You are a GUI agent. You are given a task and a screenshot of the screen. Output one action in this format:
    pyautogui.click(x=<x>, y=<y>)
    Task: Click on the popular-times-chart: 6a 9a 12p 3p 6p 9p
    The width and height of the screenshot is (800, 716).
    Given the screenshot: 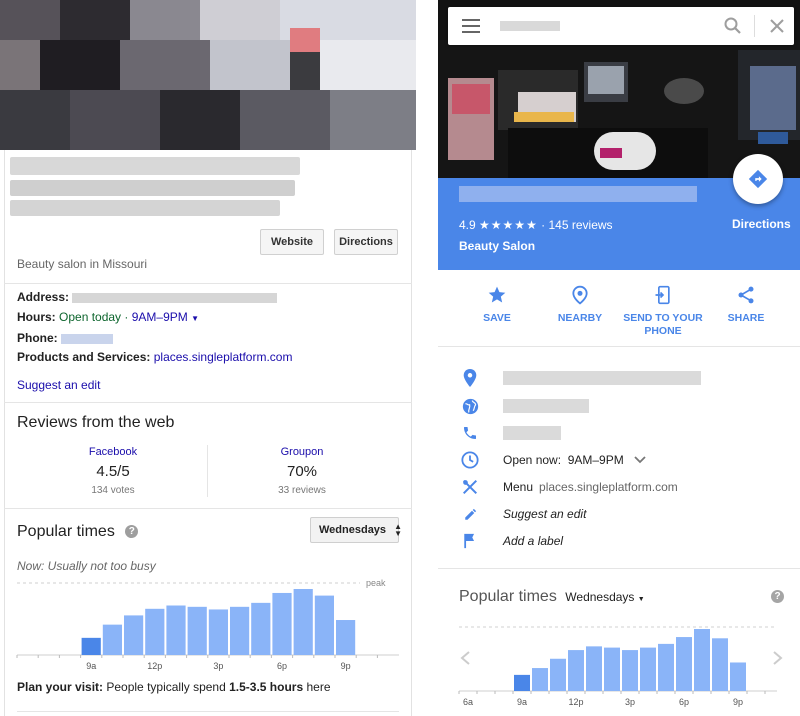 What is the action you would take?
    pyautogui.click(x=620, y=666)
    